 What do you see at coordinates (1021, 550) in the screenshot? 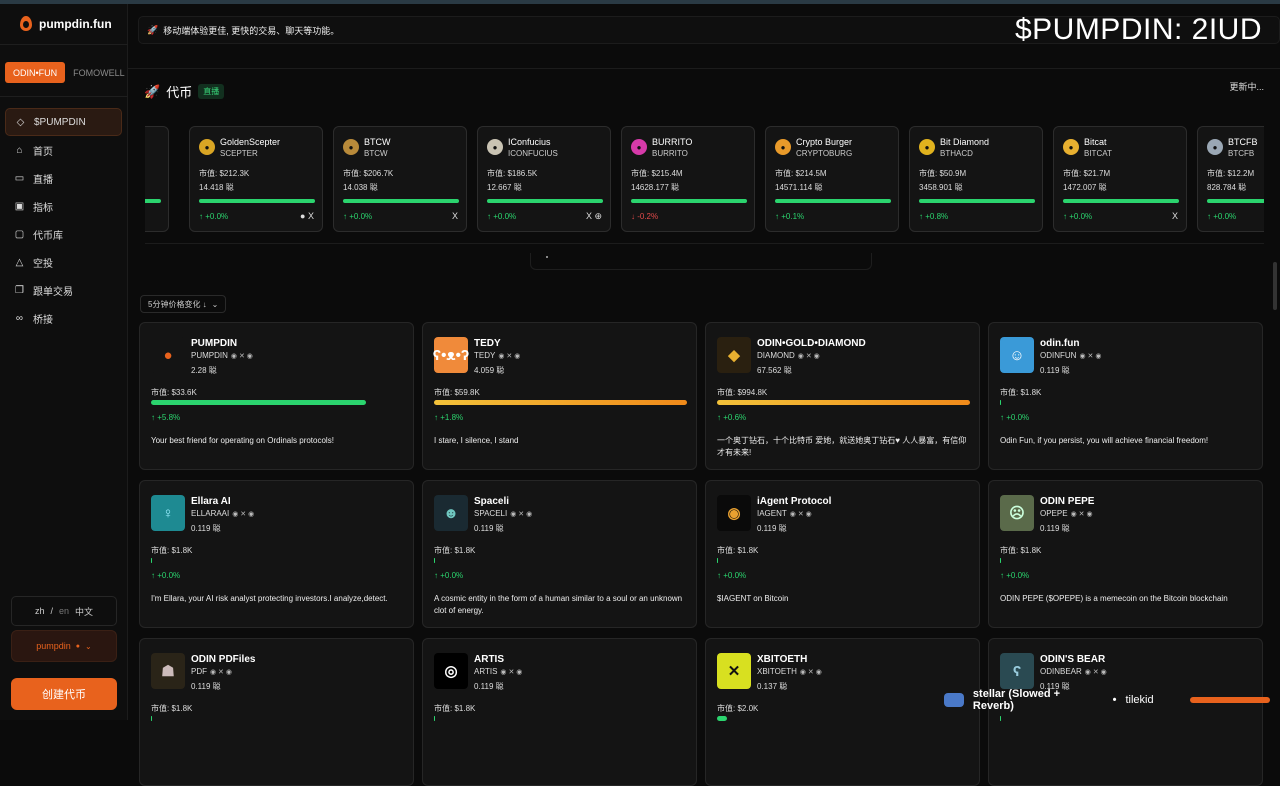
I see `market-cap: 市值: $1.8K` at bounding box center [1021, 550].